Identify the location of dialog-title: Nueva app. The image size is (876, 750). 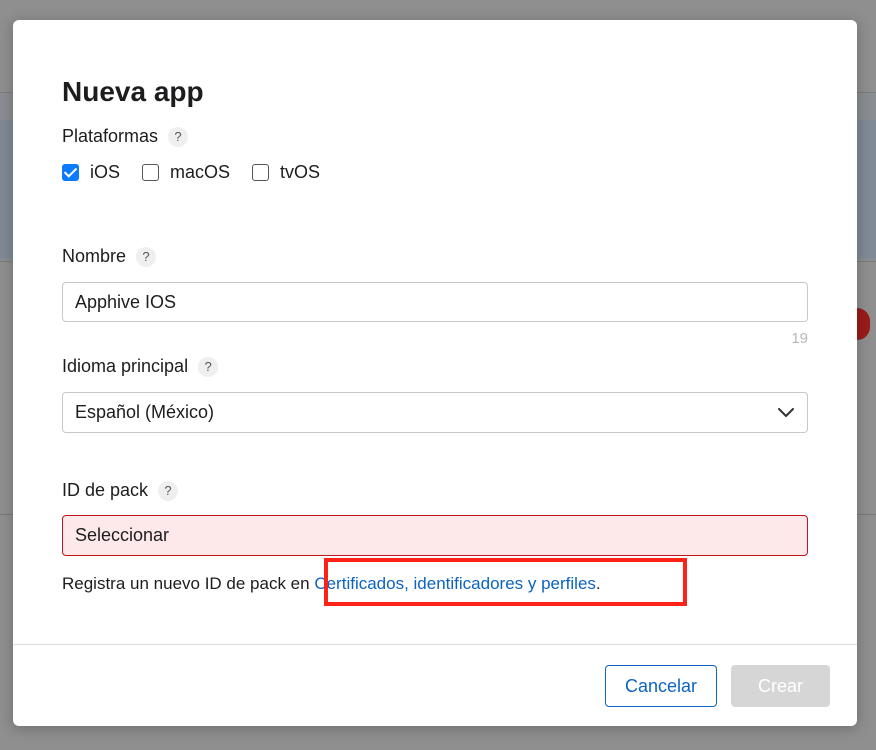
(133, 91).